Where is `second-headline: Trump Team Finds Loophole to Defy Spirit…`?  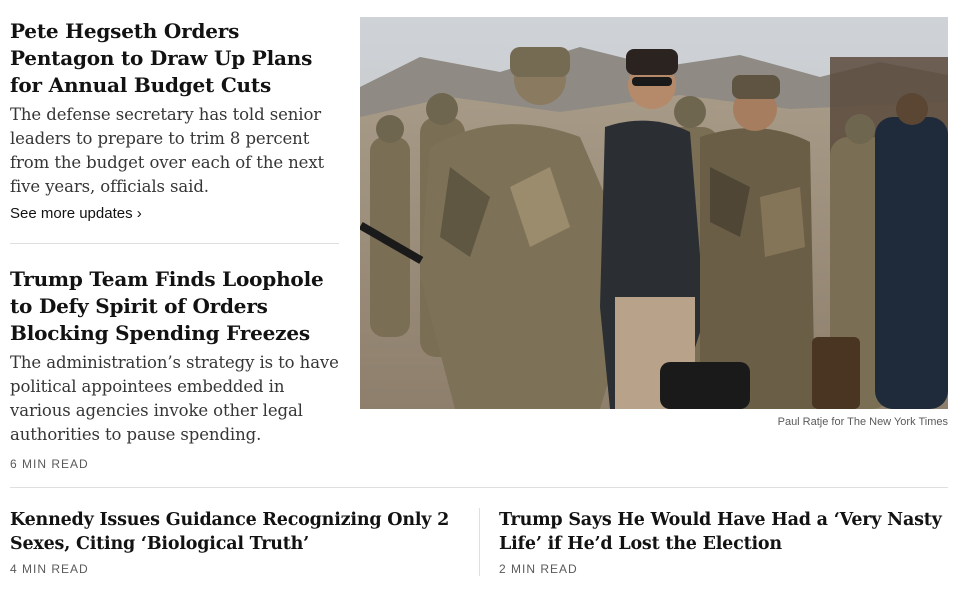 second-headline: Trump Team Finds Loophole to Defy Spirit… is located at coordinates (177, 306).